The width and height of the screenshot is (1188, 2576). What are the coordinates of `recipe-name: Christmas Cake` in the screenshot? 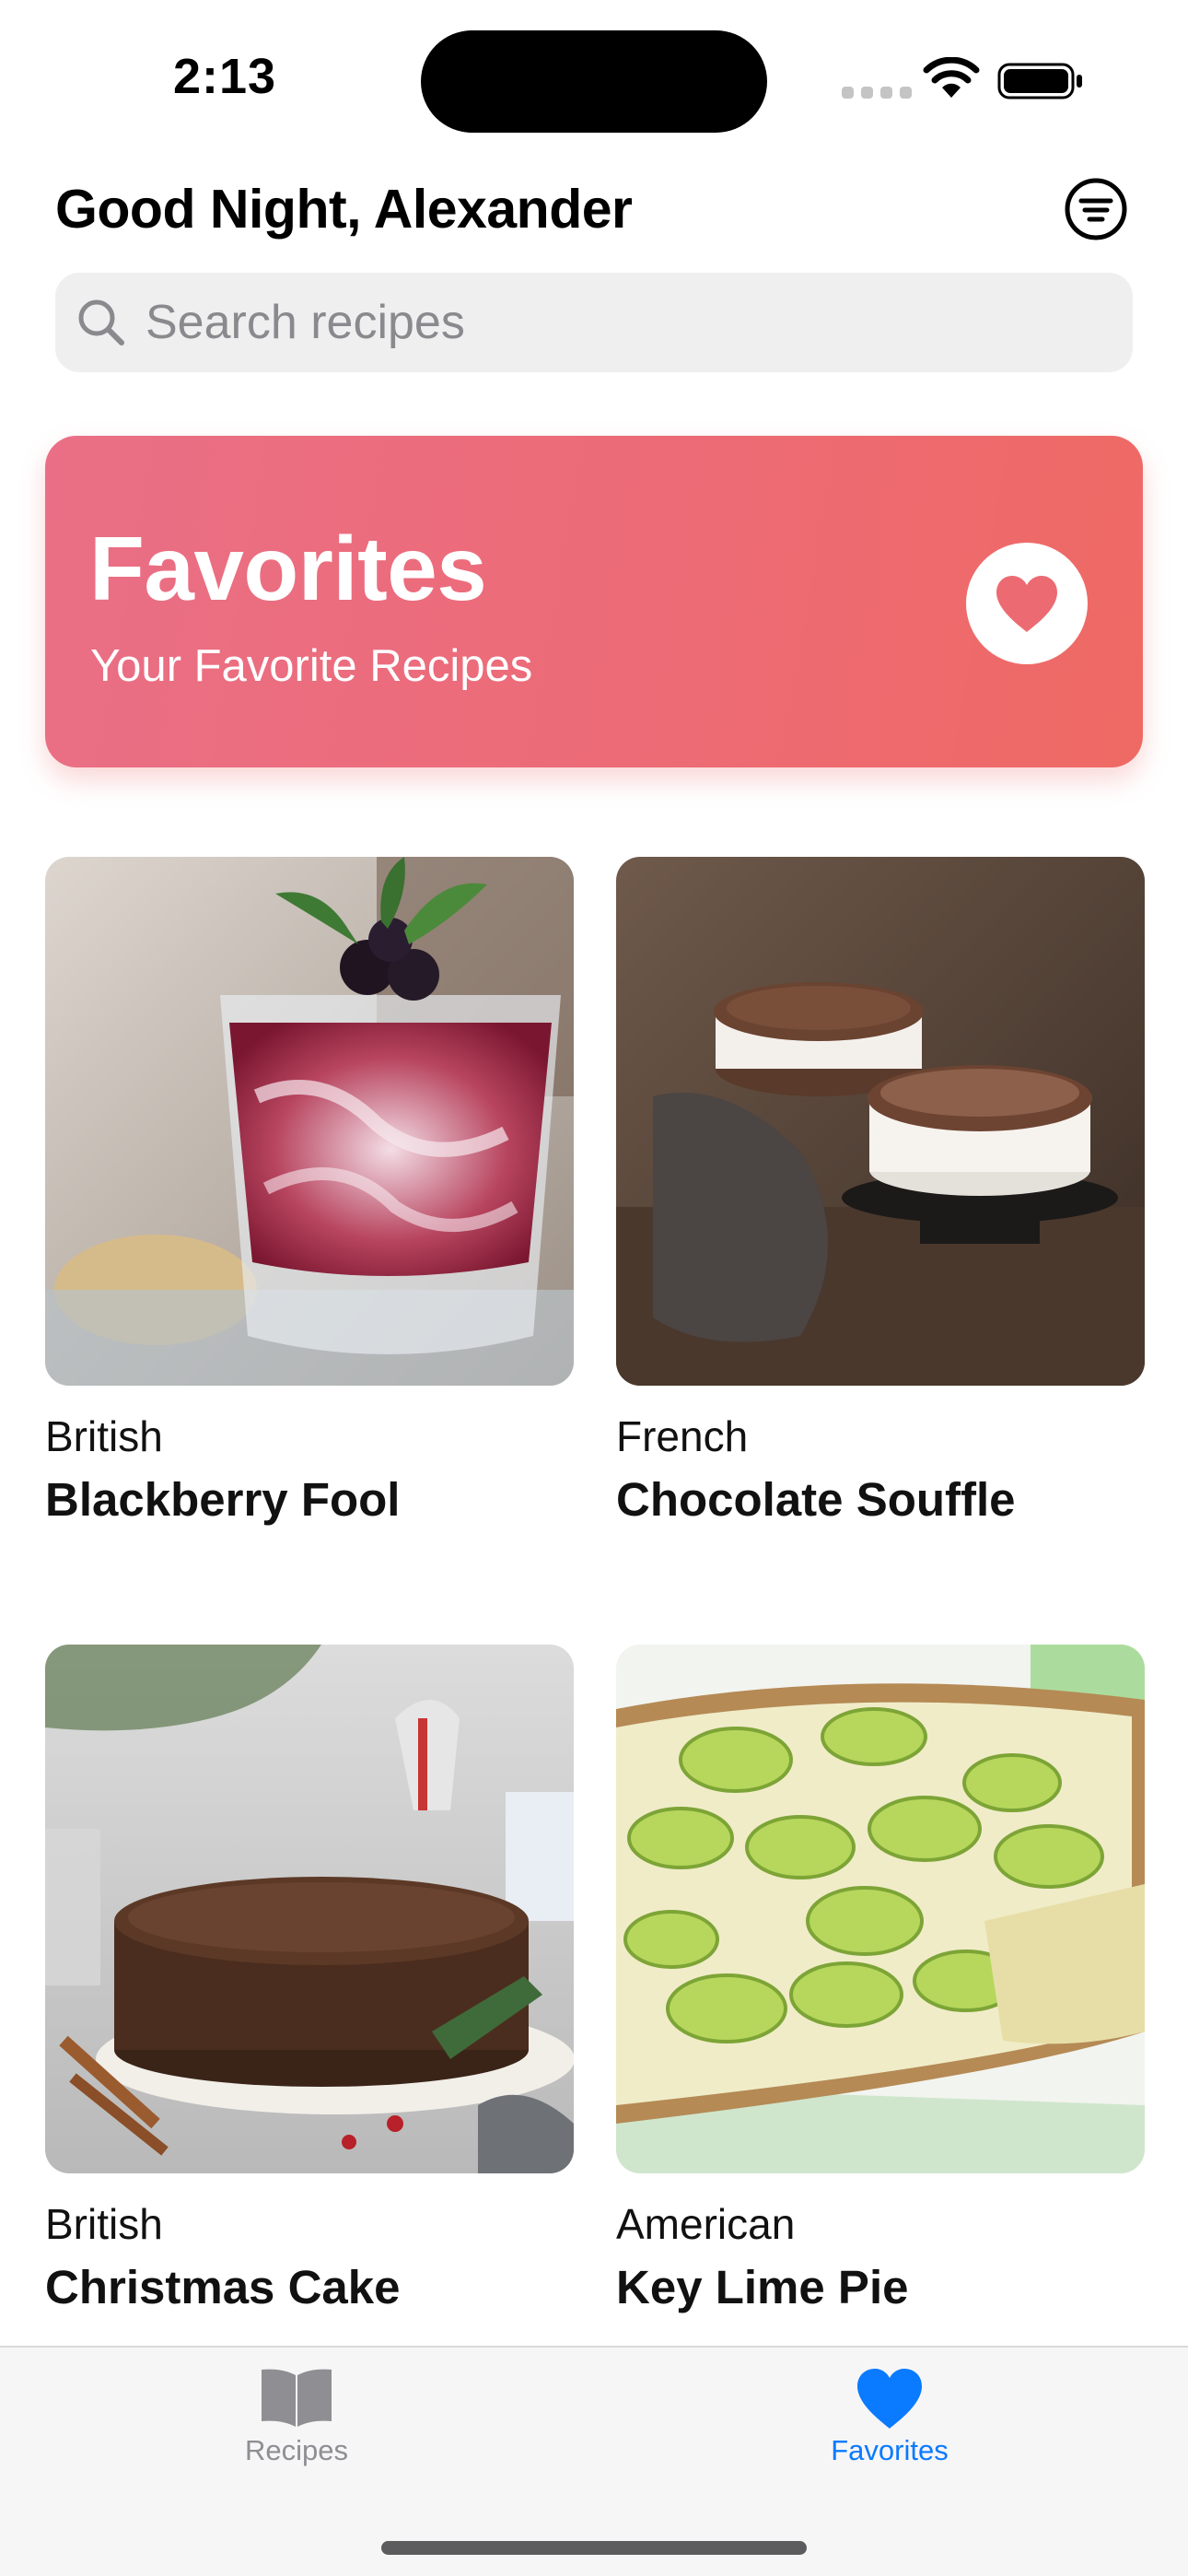 It's located at (223, 2287).